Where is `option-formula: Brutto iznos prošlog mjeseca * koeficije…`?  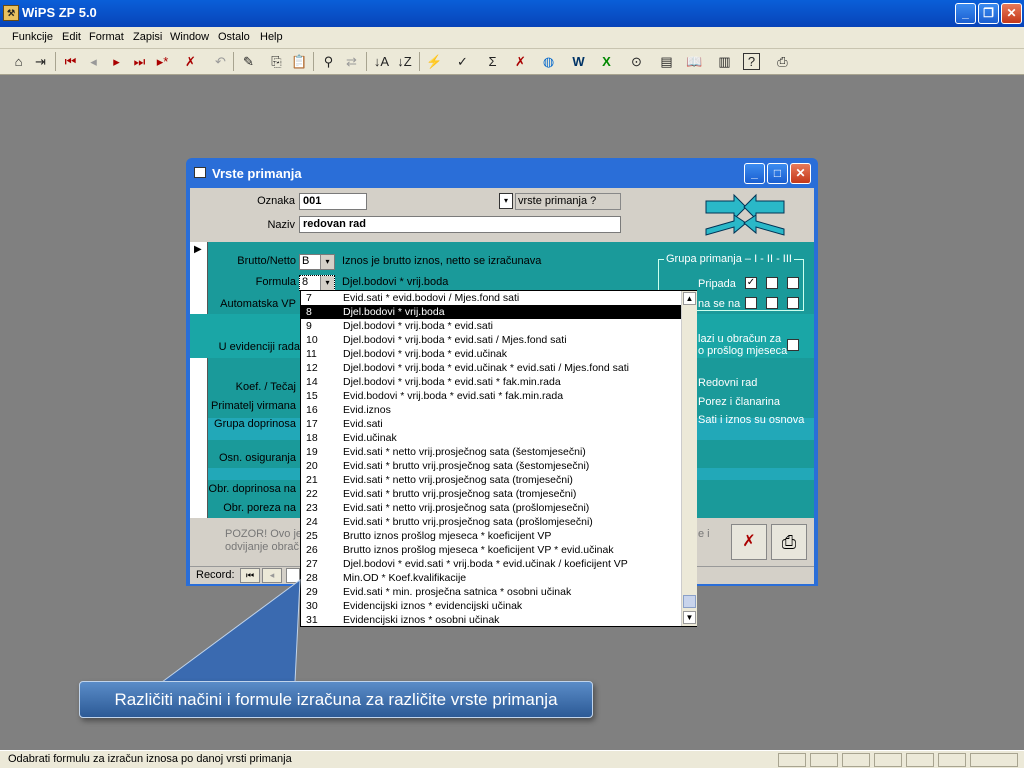 option-formula: Brutto iznos prošlog mjeseca * koeficije… is located at coordinates (447, 536).